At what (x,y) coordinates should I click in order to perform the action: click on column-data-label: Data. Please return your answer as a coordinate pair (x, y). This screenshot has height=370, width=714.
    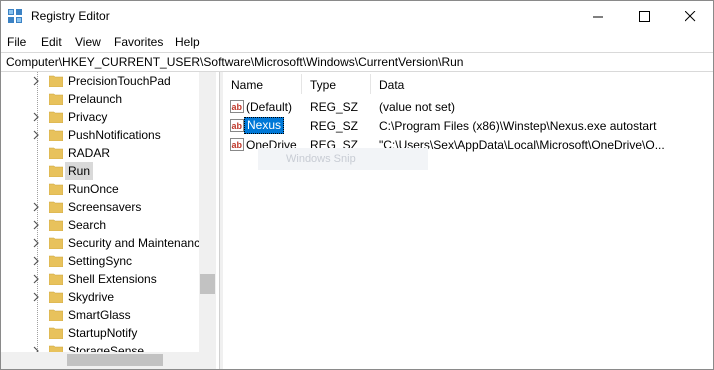
    Looking at the image, I should click on (392, 85).